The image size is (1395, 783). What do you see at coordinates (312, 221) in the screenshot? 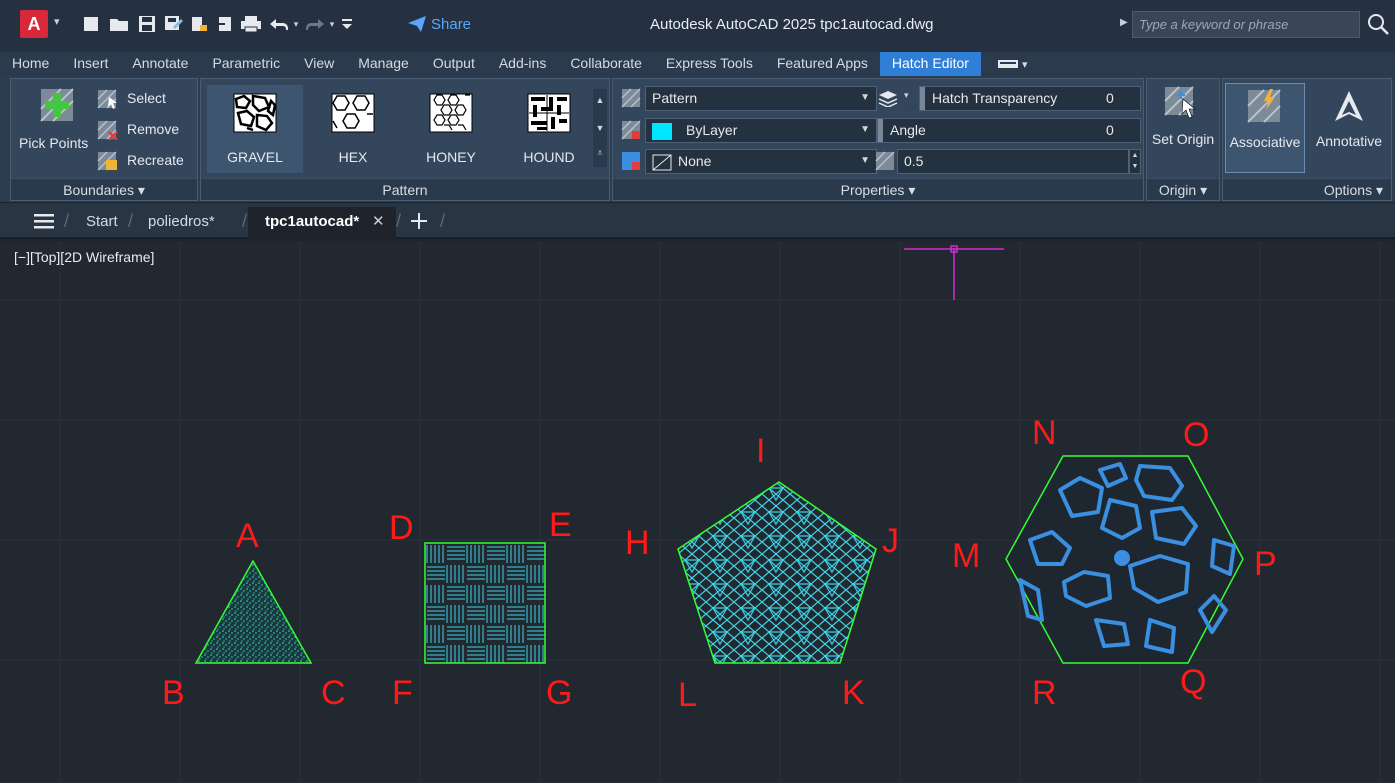
I see `tab-tpc1autocad: tpc1autocad*` at bounding box center [312, 221].